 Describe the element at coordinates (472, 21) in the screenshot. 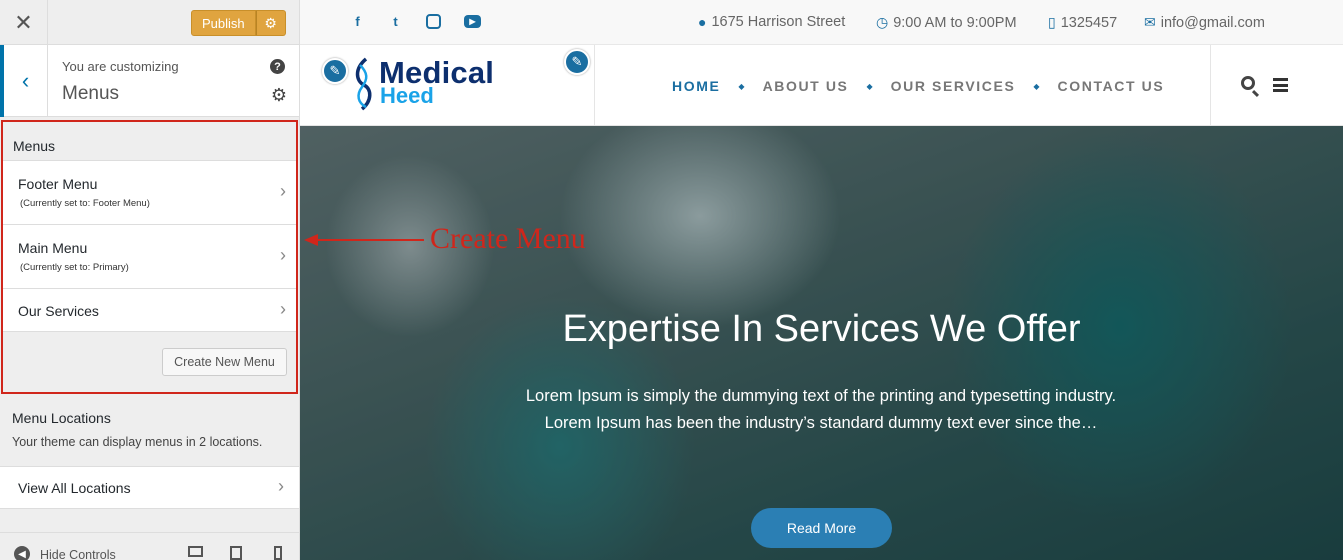

I see `youtube-icon: ▶` at that location.